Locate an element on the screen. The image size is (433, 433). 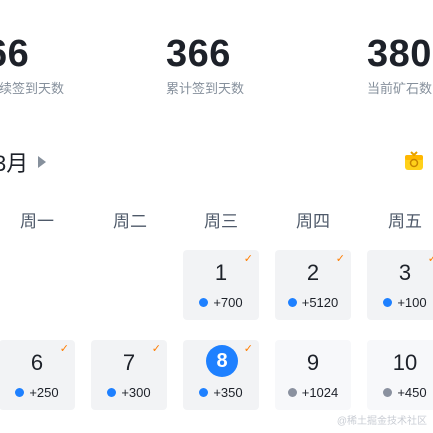
day-cell: ✓ 3 +100 is located at coordinates (400, 285).